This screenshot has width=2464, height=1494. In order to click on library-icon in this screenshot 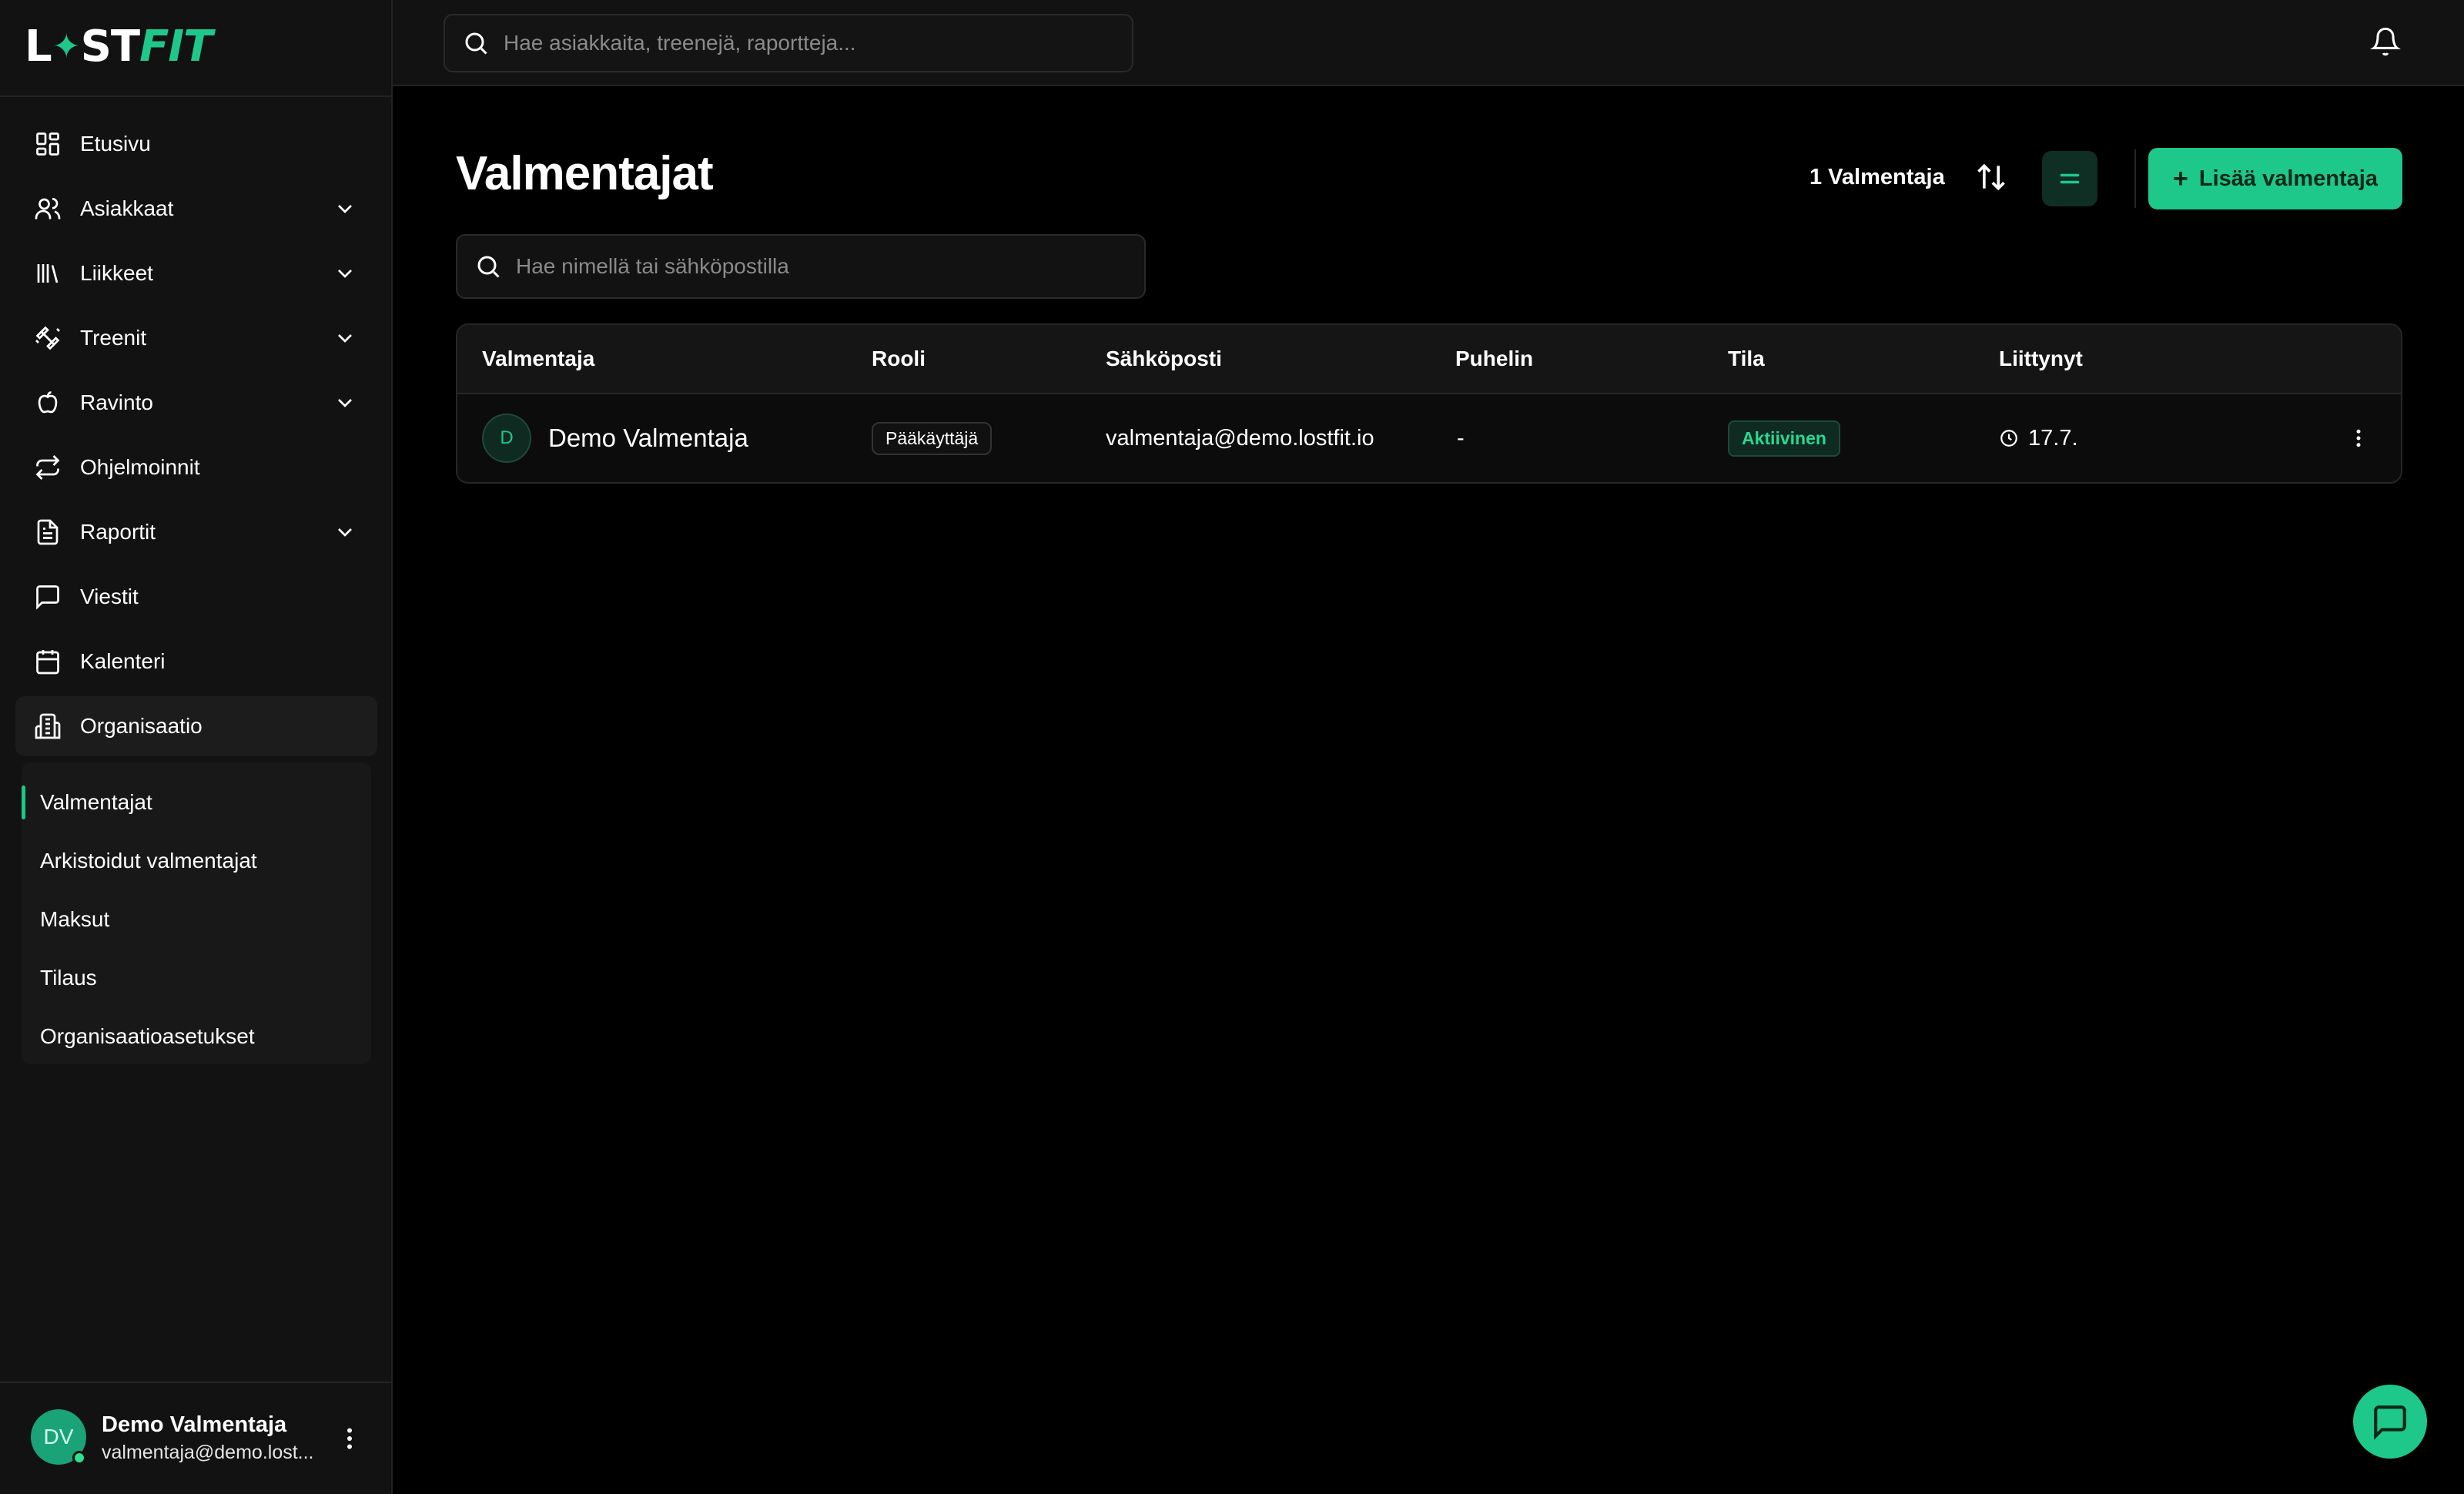, I will do `click(48, 273)`.